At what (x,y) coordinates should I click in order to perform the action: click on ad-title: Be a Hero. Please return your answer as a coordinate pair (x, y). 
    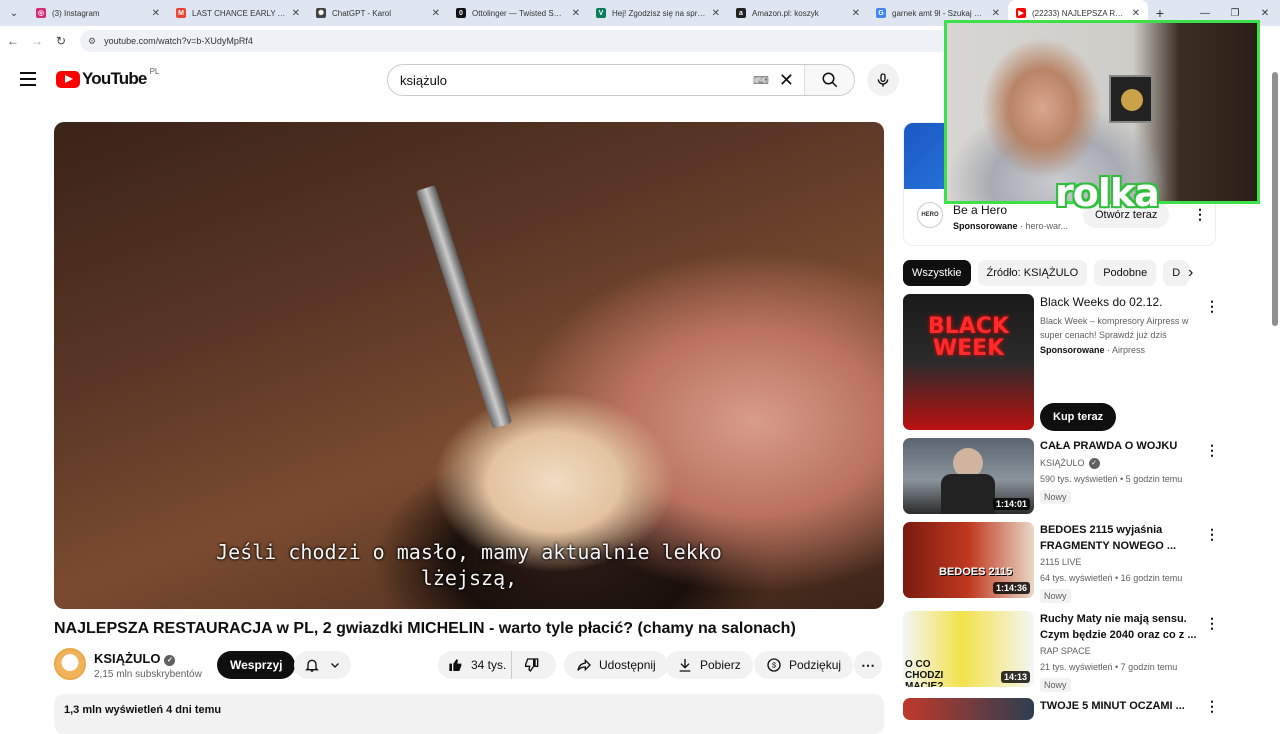
    Looking at the image, I should click on (980, 210).